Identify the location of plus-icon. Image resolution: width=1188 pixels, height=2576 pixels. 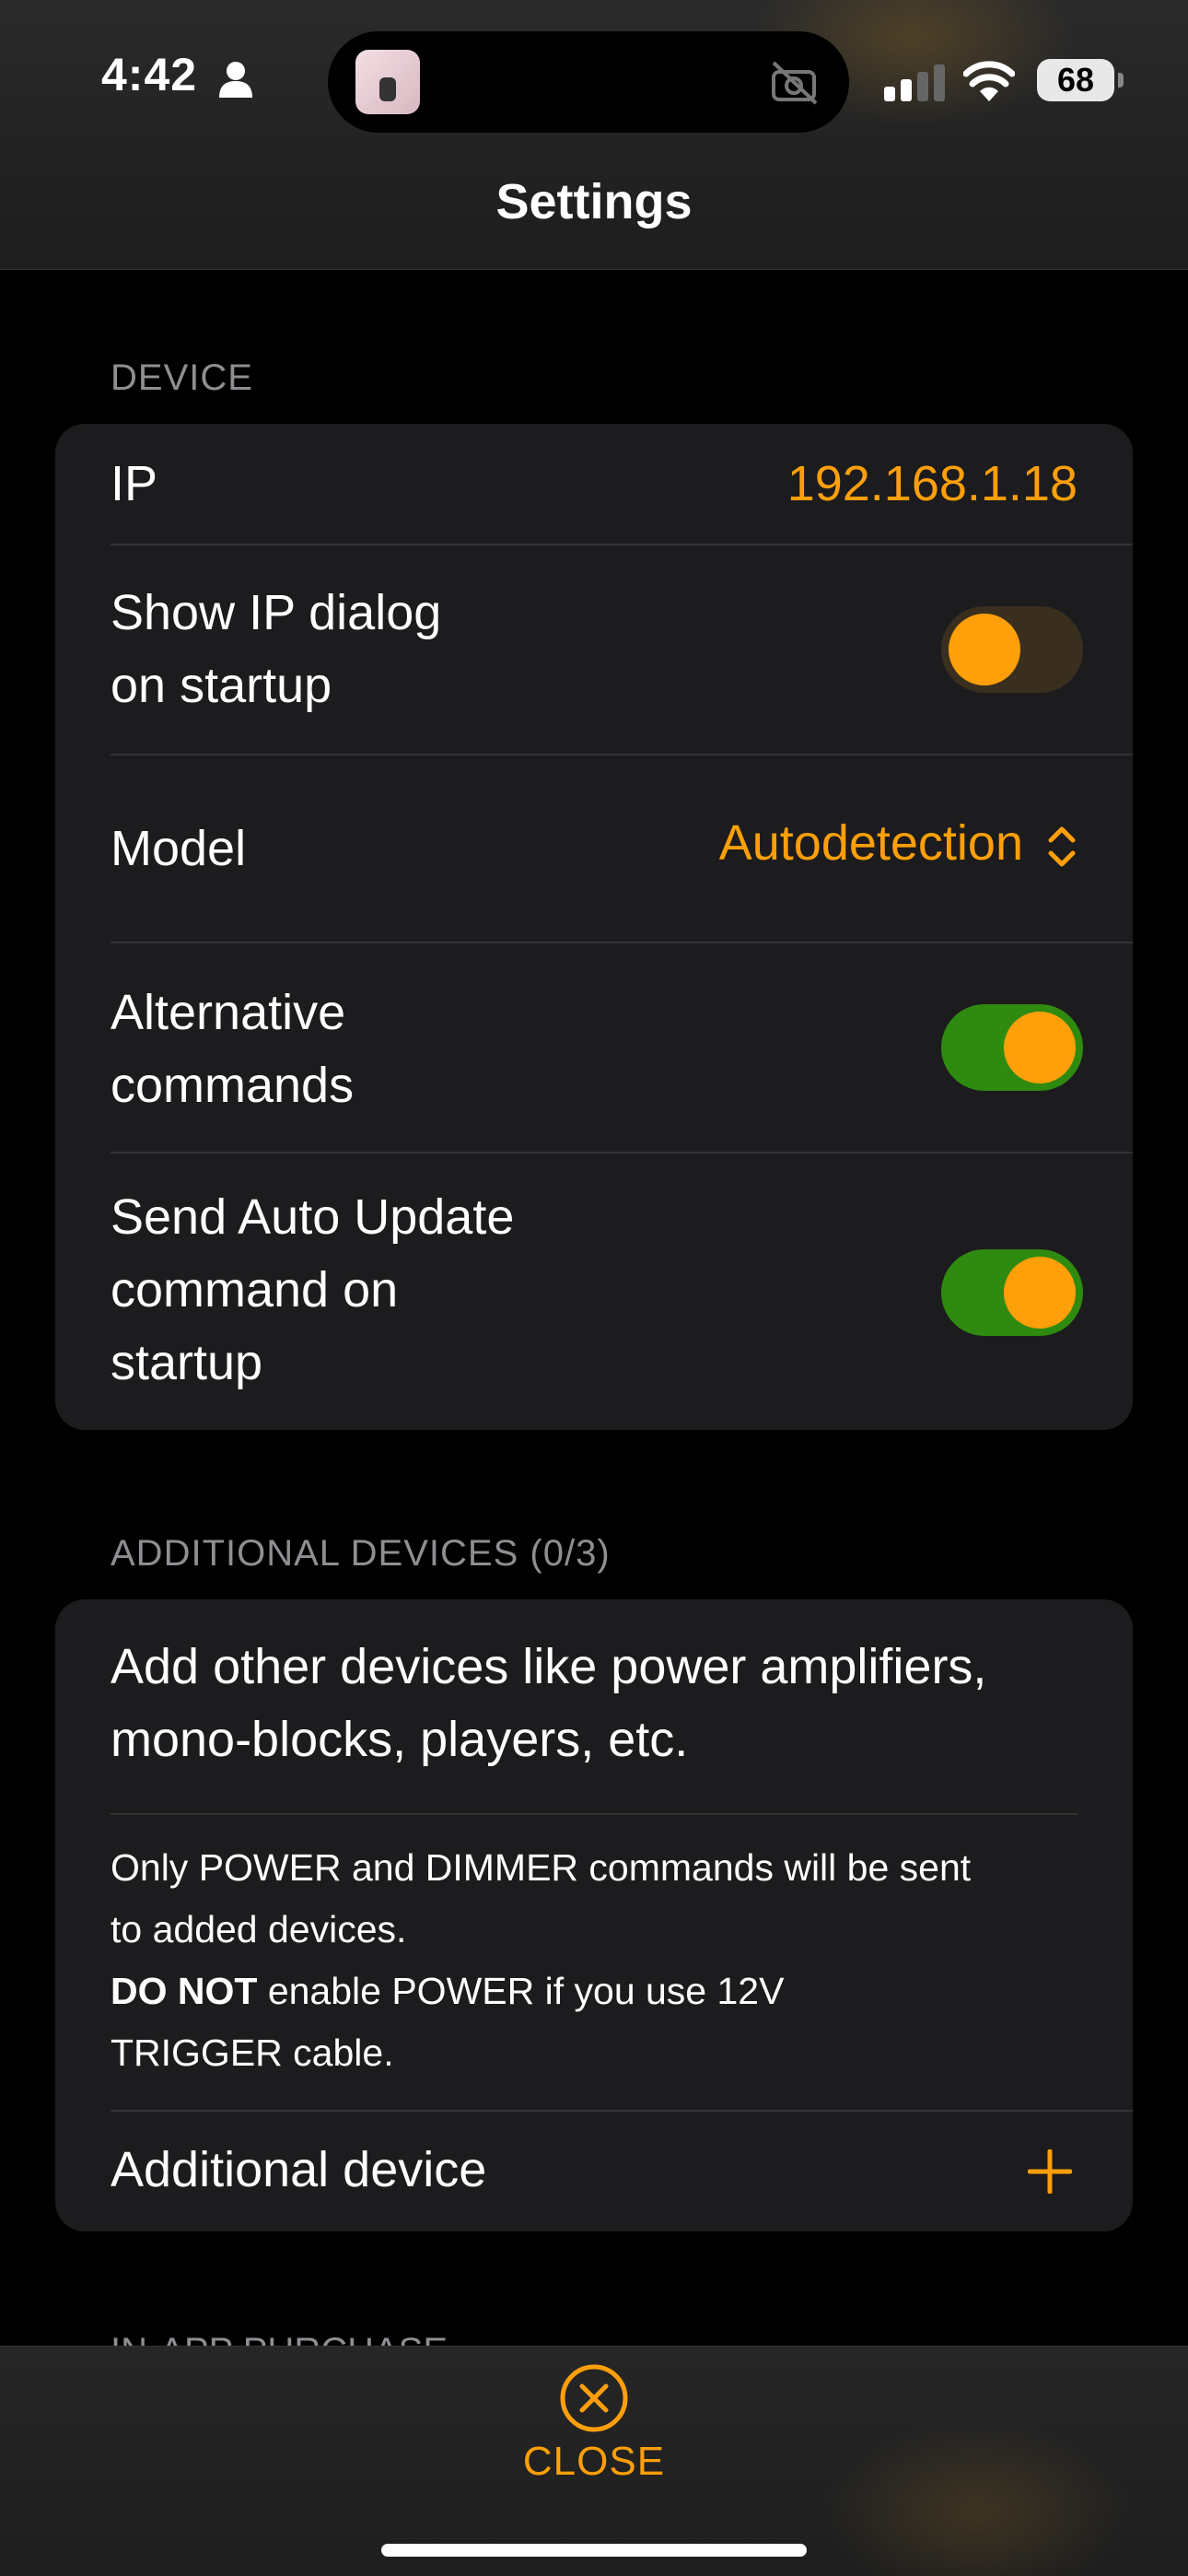
(1050, 2171).